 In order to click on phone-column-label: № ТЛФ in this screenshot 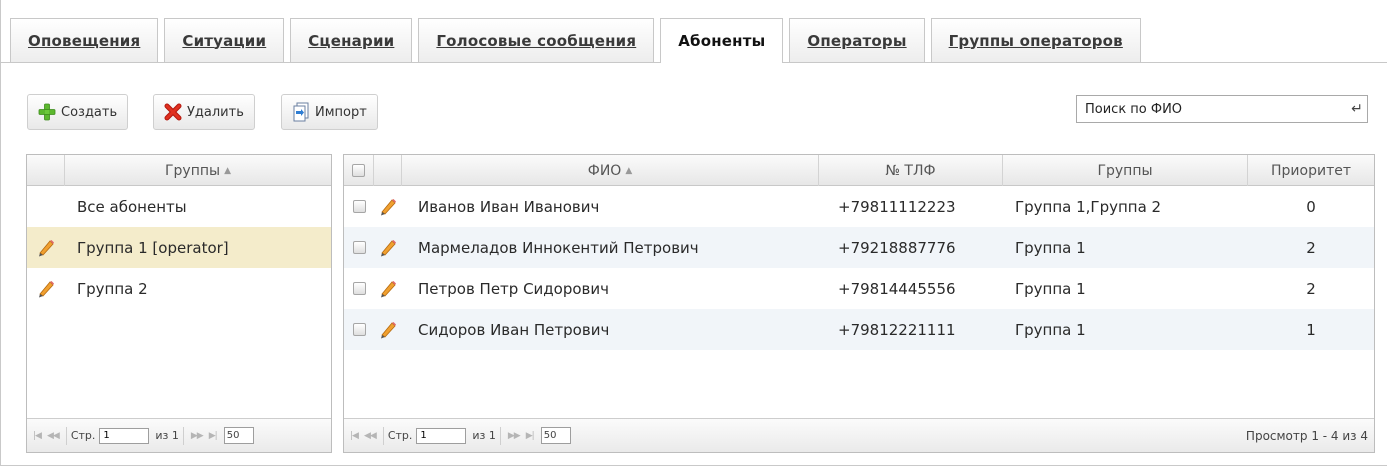, I will do `click(910, 170)`.